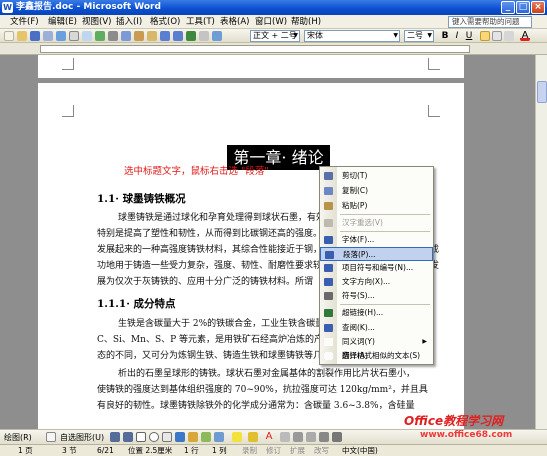  Describe the element at coordinates (204, 36) in the screenshot. I see `table-icon` at that location.